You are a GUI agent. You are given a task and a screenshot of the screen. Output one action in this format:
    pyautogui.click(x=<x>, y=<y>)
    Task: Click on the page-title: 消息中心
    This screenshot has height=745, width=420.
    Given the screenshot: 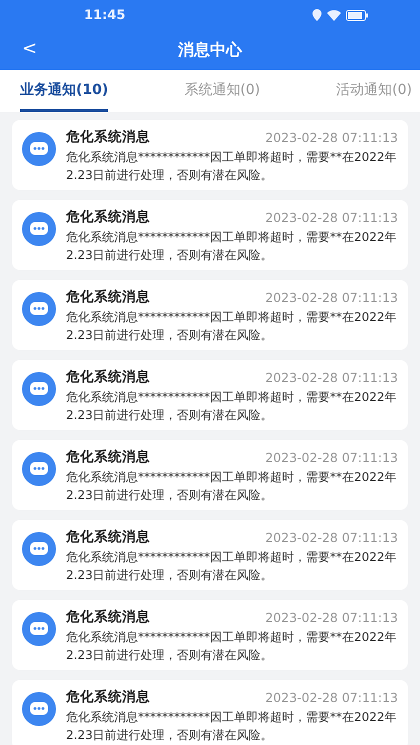 What is the action you would take?
    pyautogui.click(x=210, y=50)
    